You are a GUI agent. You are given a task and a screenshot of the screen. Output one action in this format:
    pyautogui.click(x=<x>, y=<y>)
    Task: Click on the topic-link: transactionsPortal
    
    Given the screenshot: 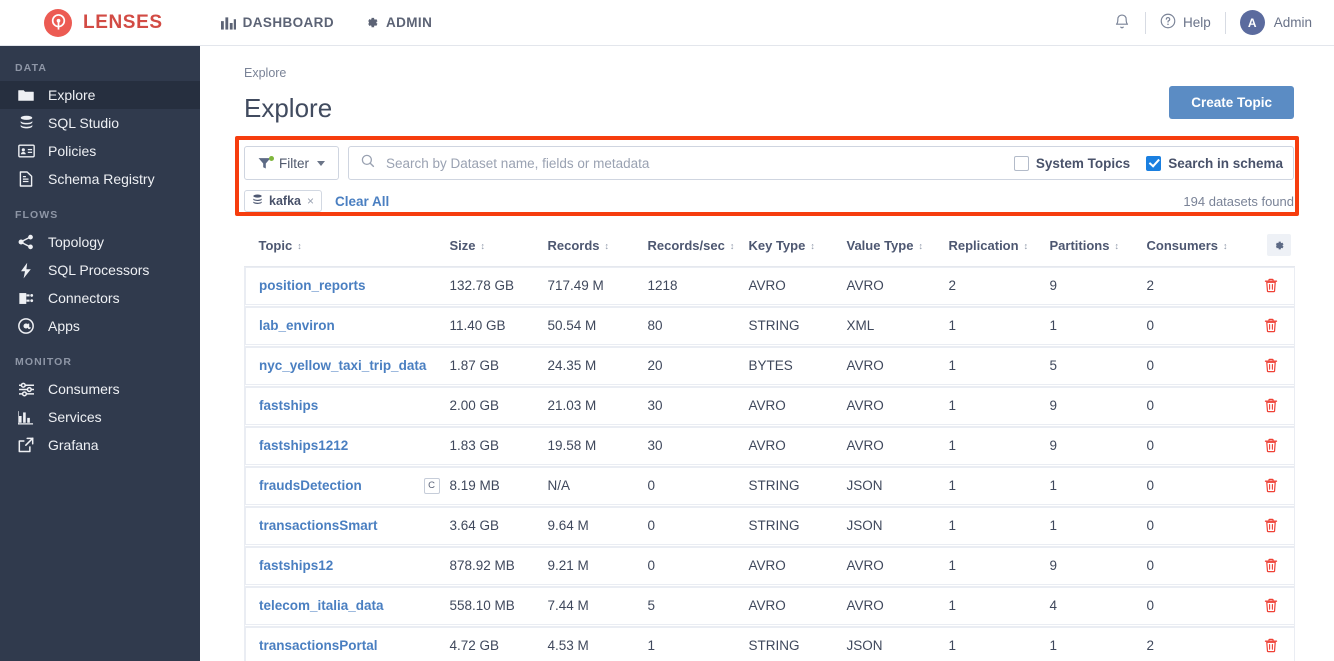 What is the action you would take?
    pyautogui.click(x=318, y=645)
    